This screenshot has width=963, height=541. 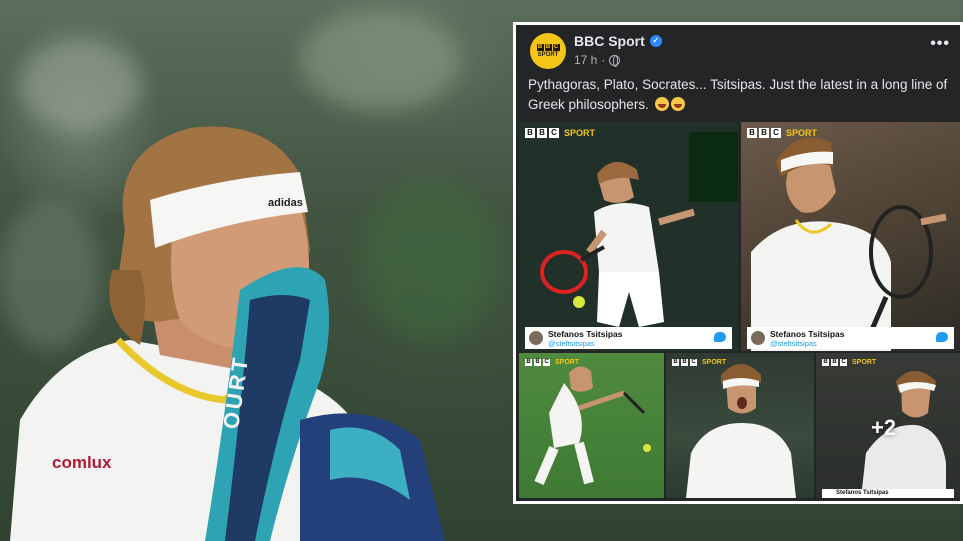 What do you see at coordinates (615, 60) in the screenshot?
I see `globe-icon` at bounding box center [615, 60].